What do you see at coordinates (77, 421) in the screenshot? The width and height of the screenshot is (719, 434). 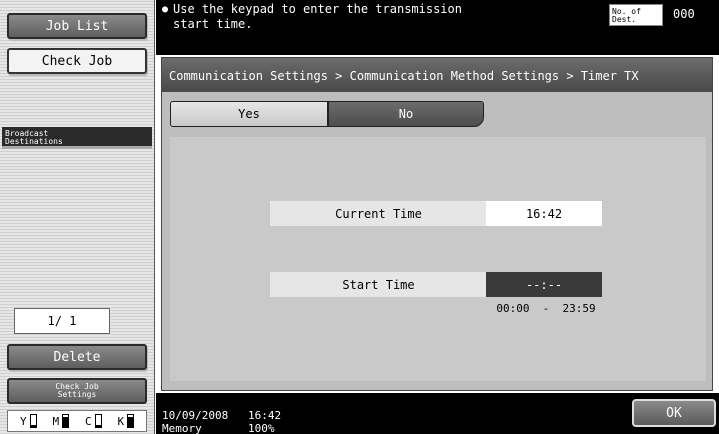 I see `toner-levels: Y M C K` at bounding box center [77, 421].